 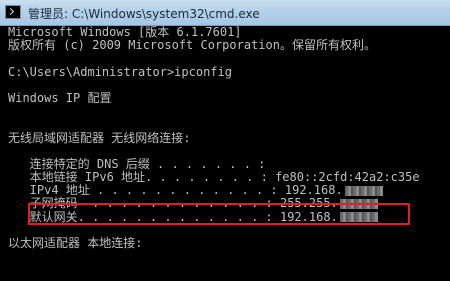 I want to click on ethernet-adapter-header: 以太网适配器 本地连接:, so click(x=75, y=243).